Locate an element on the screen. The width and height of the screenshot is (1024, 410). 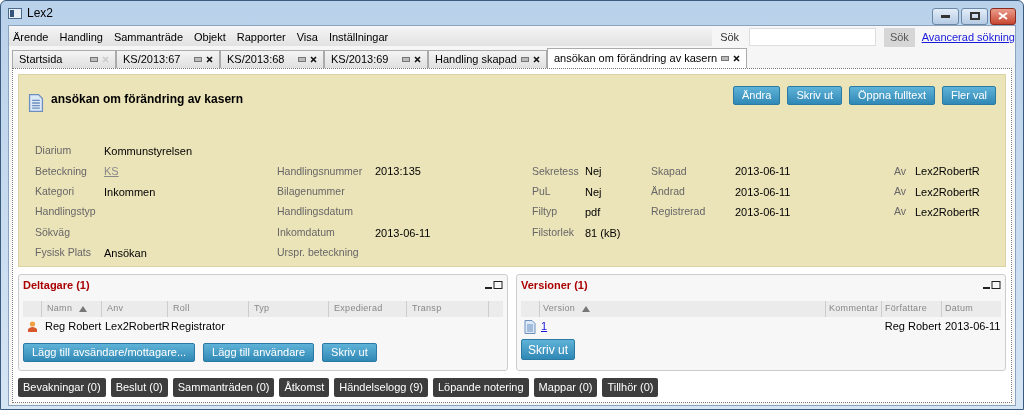
minimize-button is located at coordinates (945, 16).